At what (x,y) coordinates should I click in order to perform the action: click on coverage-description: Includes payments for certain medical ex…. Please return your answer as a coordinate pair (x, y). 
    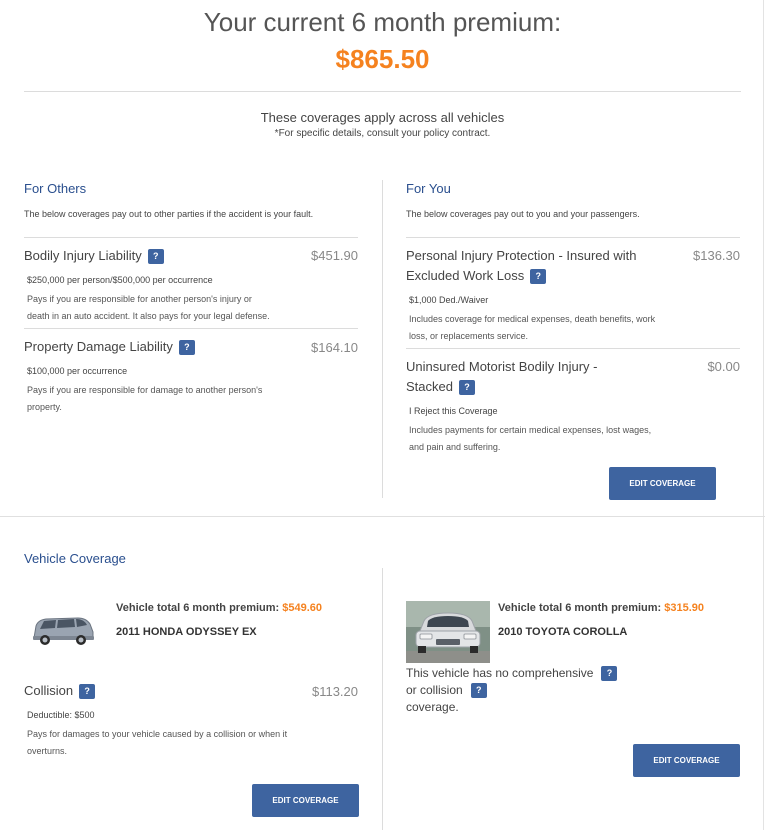
    Looking at the image, I should click on (530, 439).